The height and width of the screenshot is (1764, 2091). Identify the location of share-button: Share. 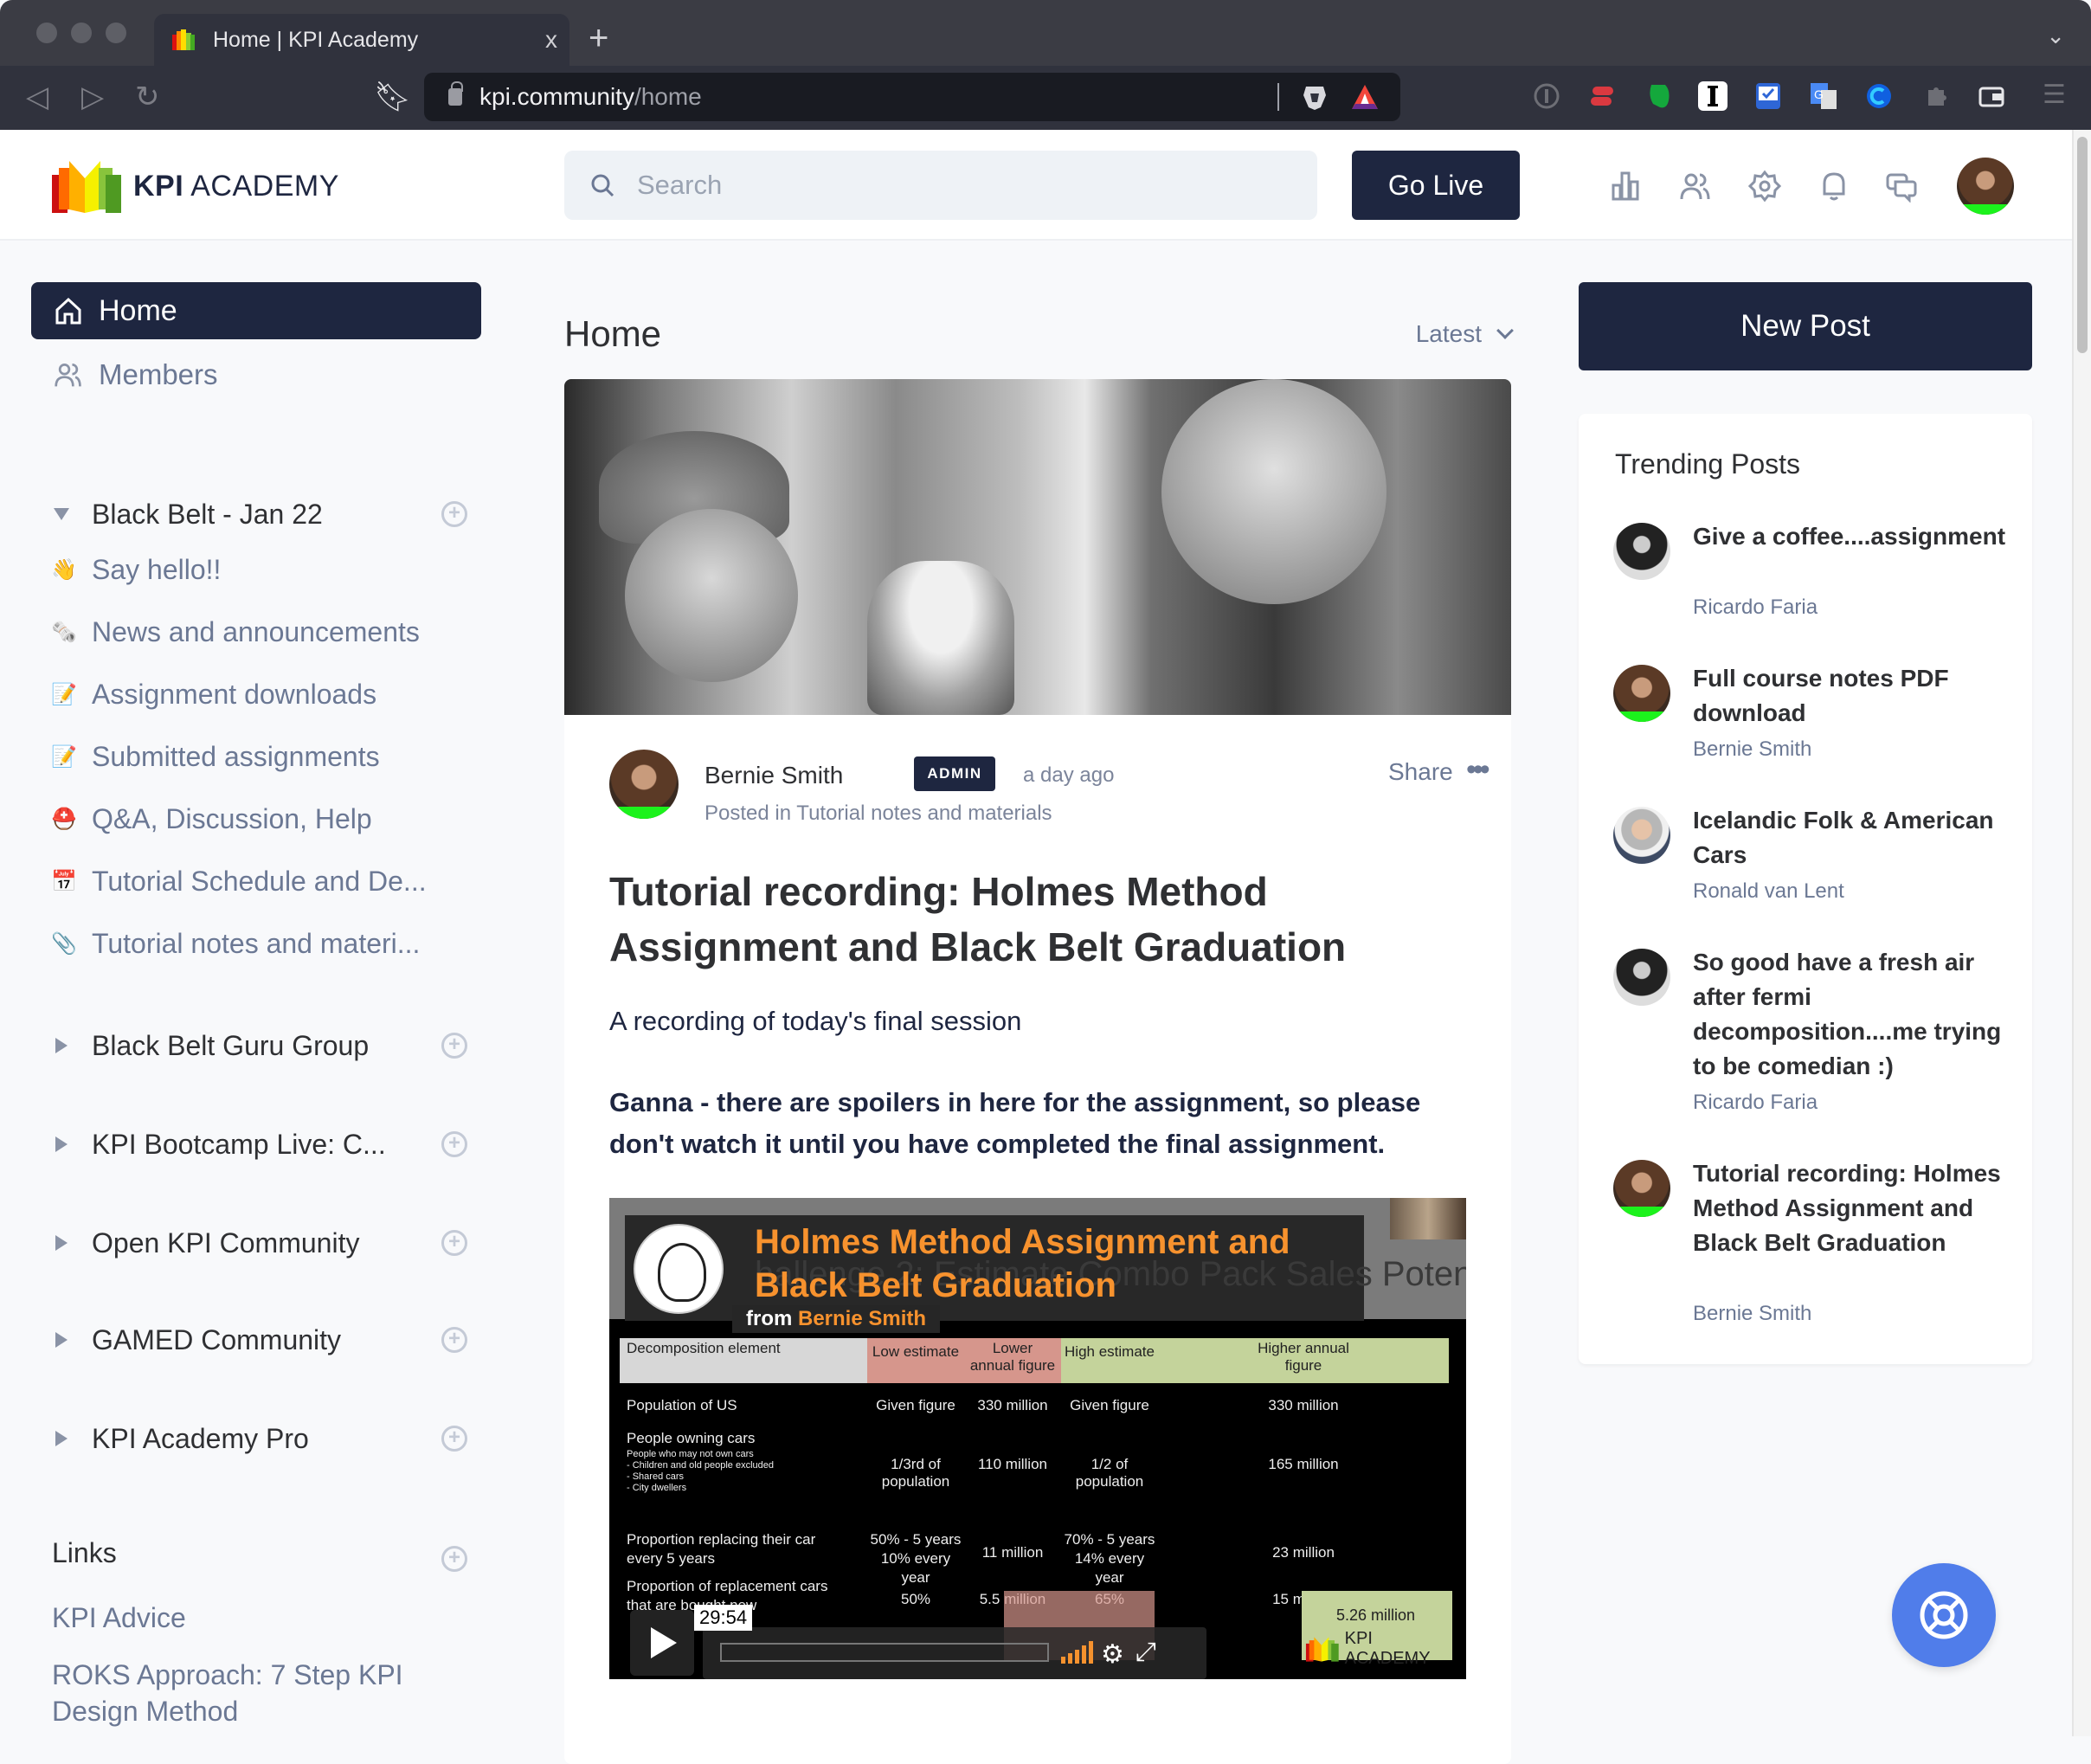
(1421, 772).